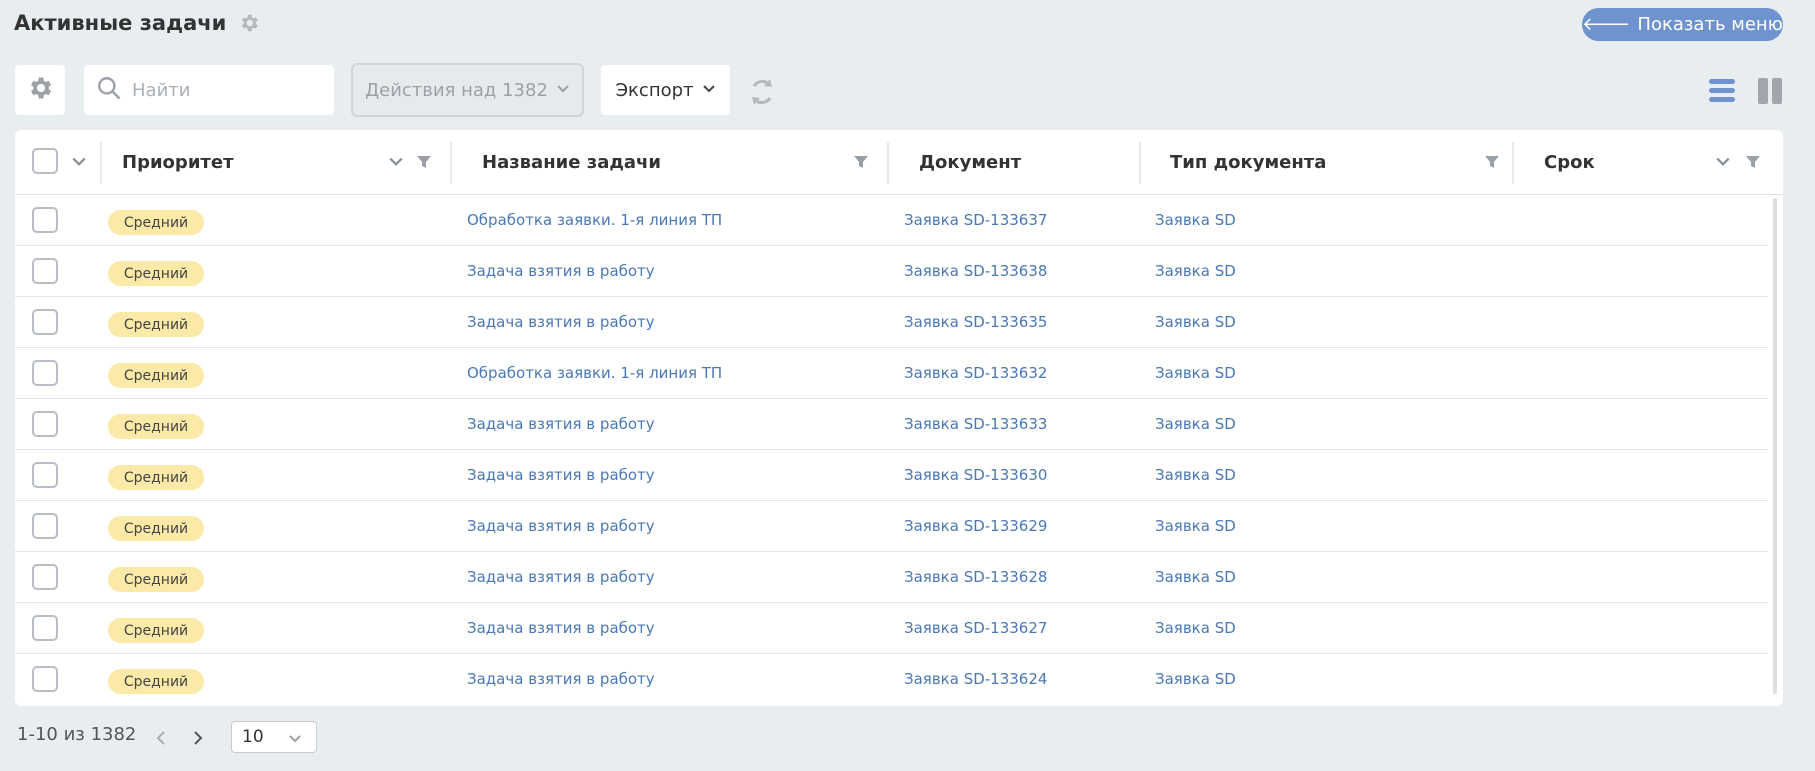 The height and width of the screenshot is (771, 1815). What do you see at coordinates (975, 220) in the screenshot?
I see `document-link: Заявка SD-133637` at bounding box center [975, 220].